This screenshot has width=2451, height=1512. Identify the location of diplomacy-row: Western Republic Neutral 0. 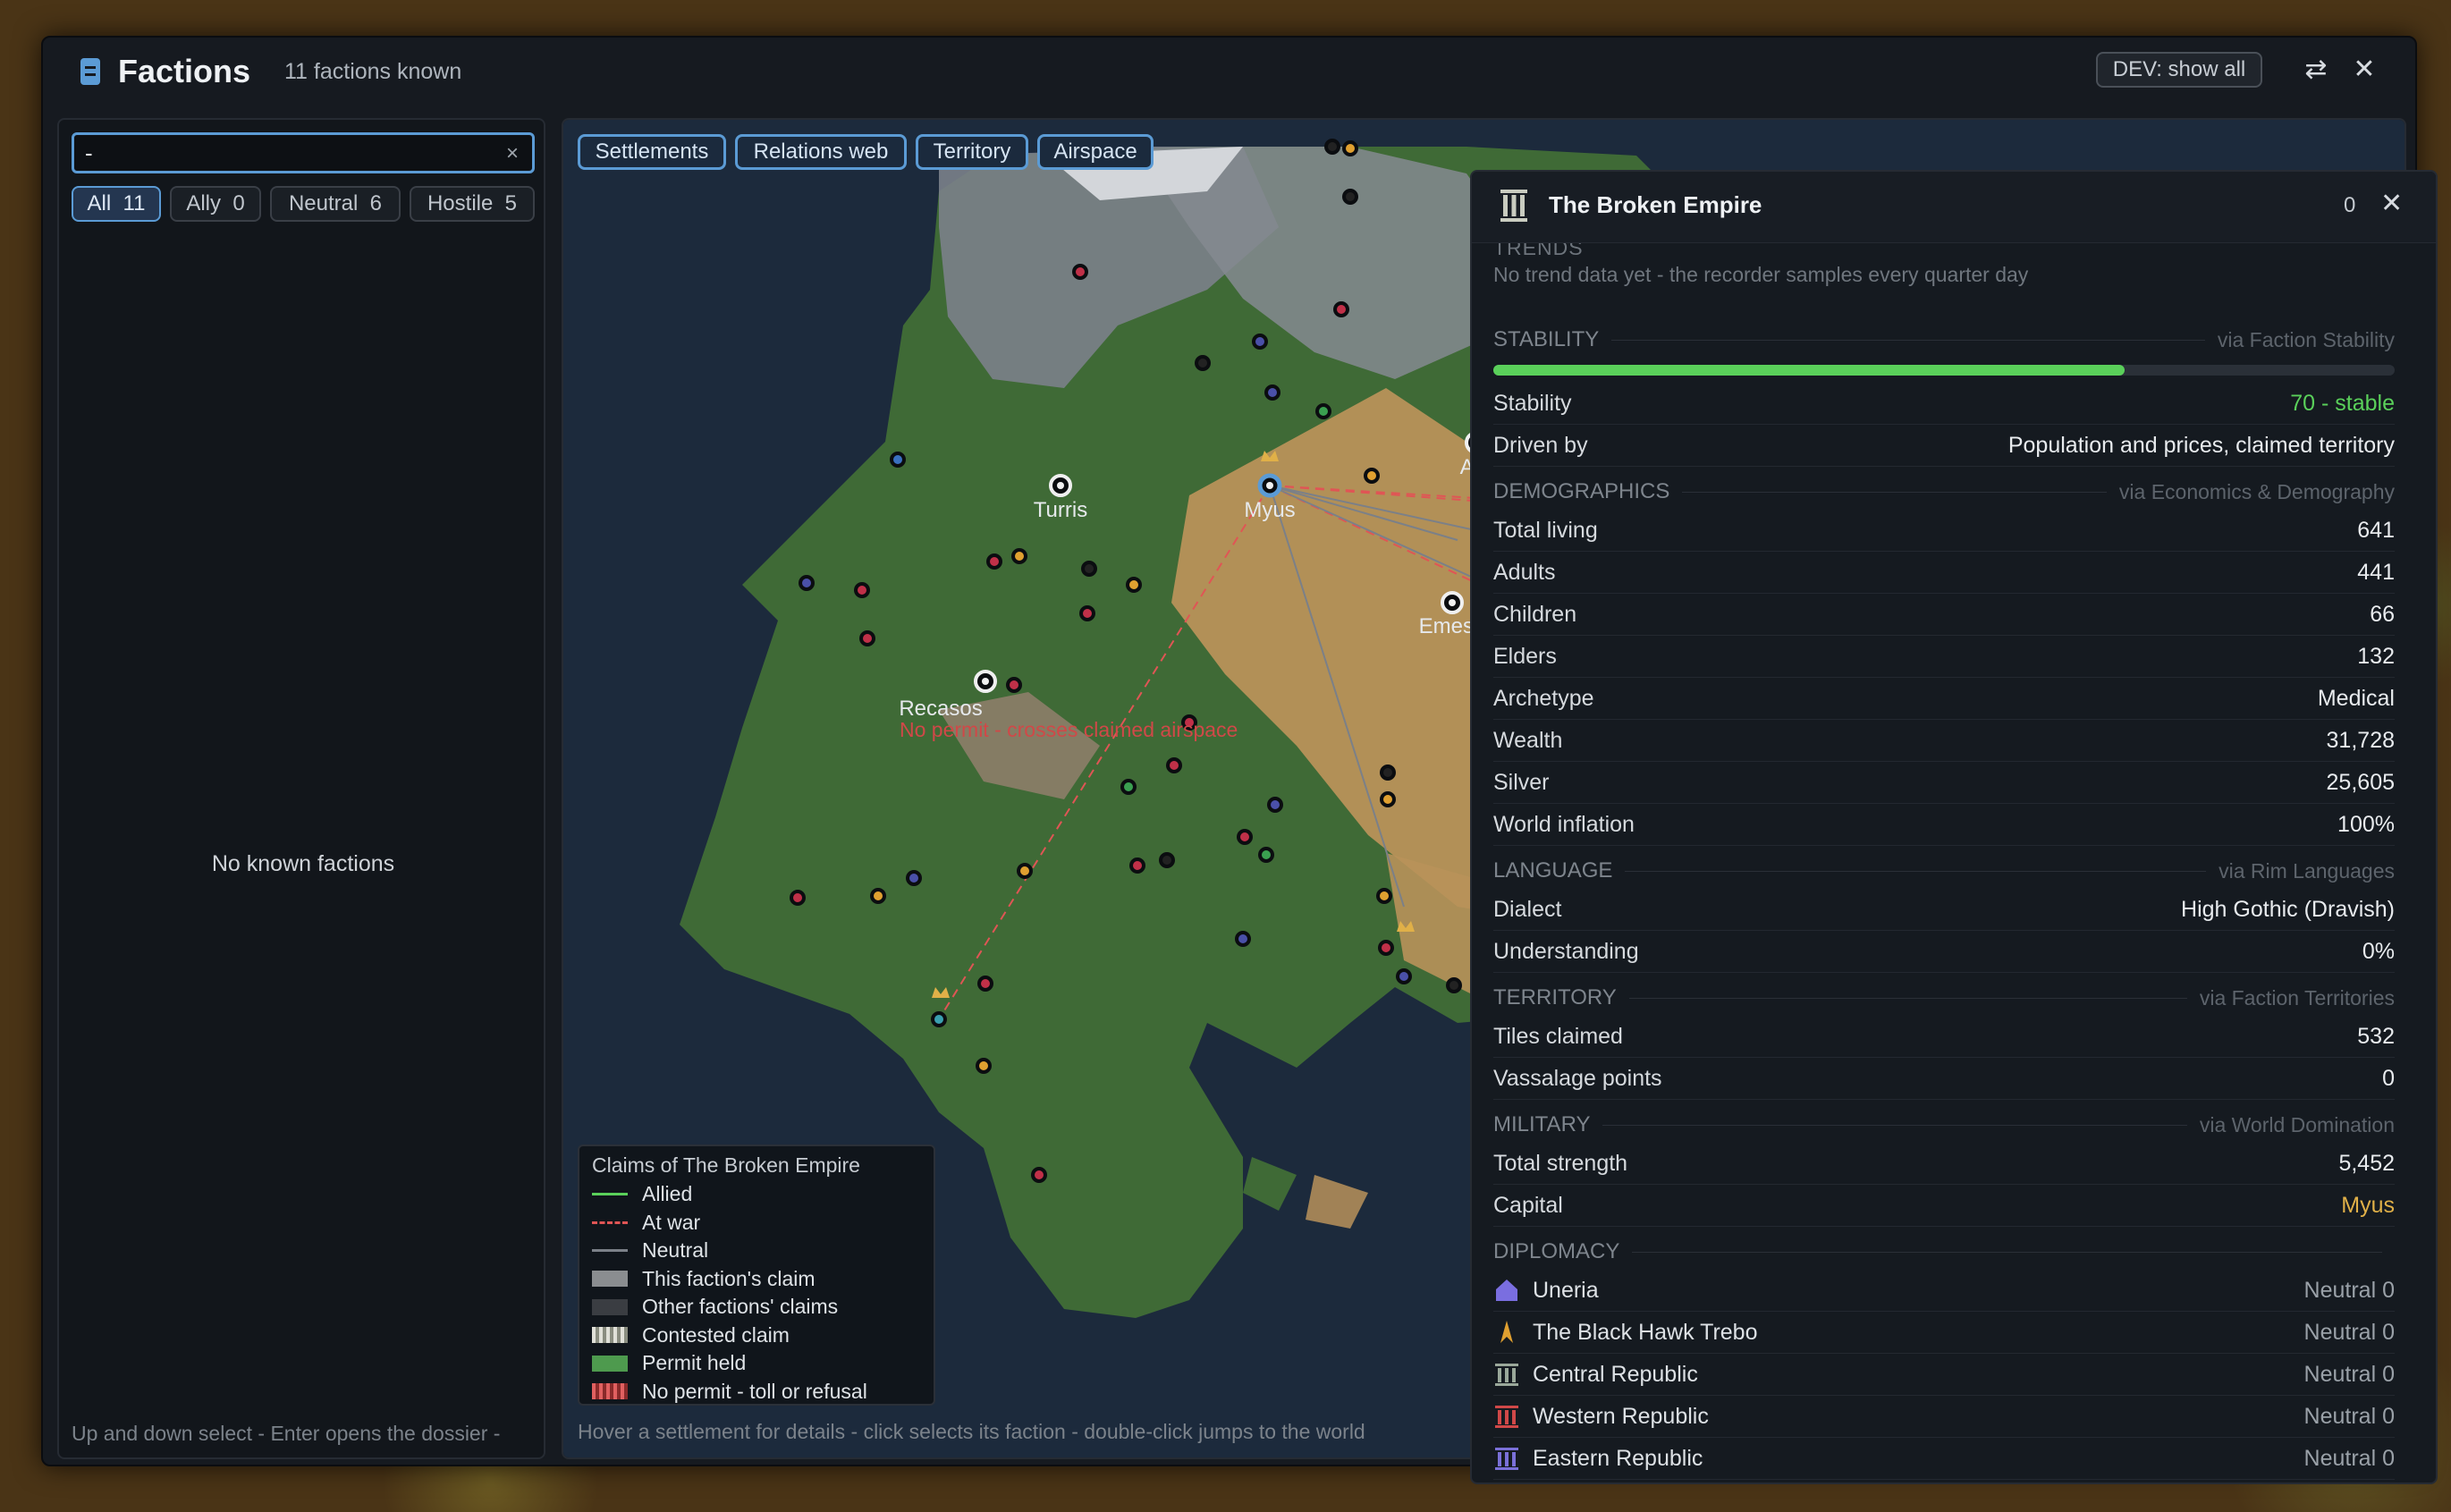
(1944, 1417).